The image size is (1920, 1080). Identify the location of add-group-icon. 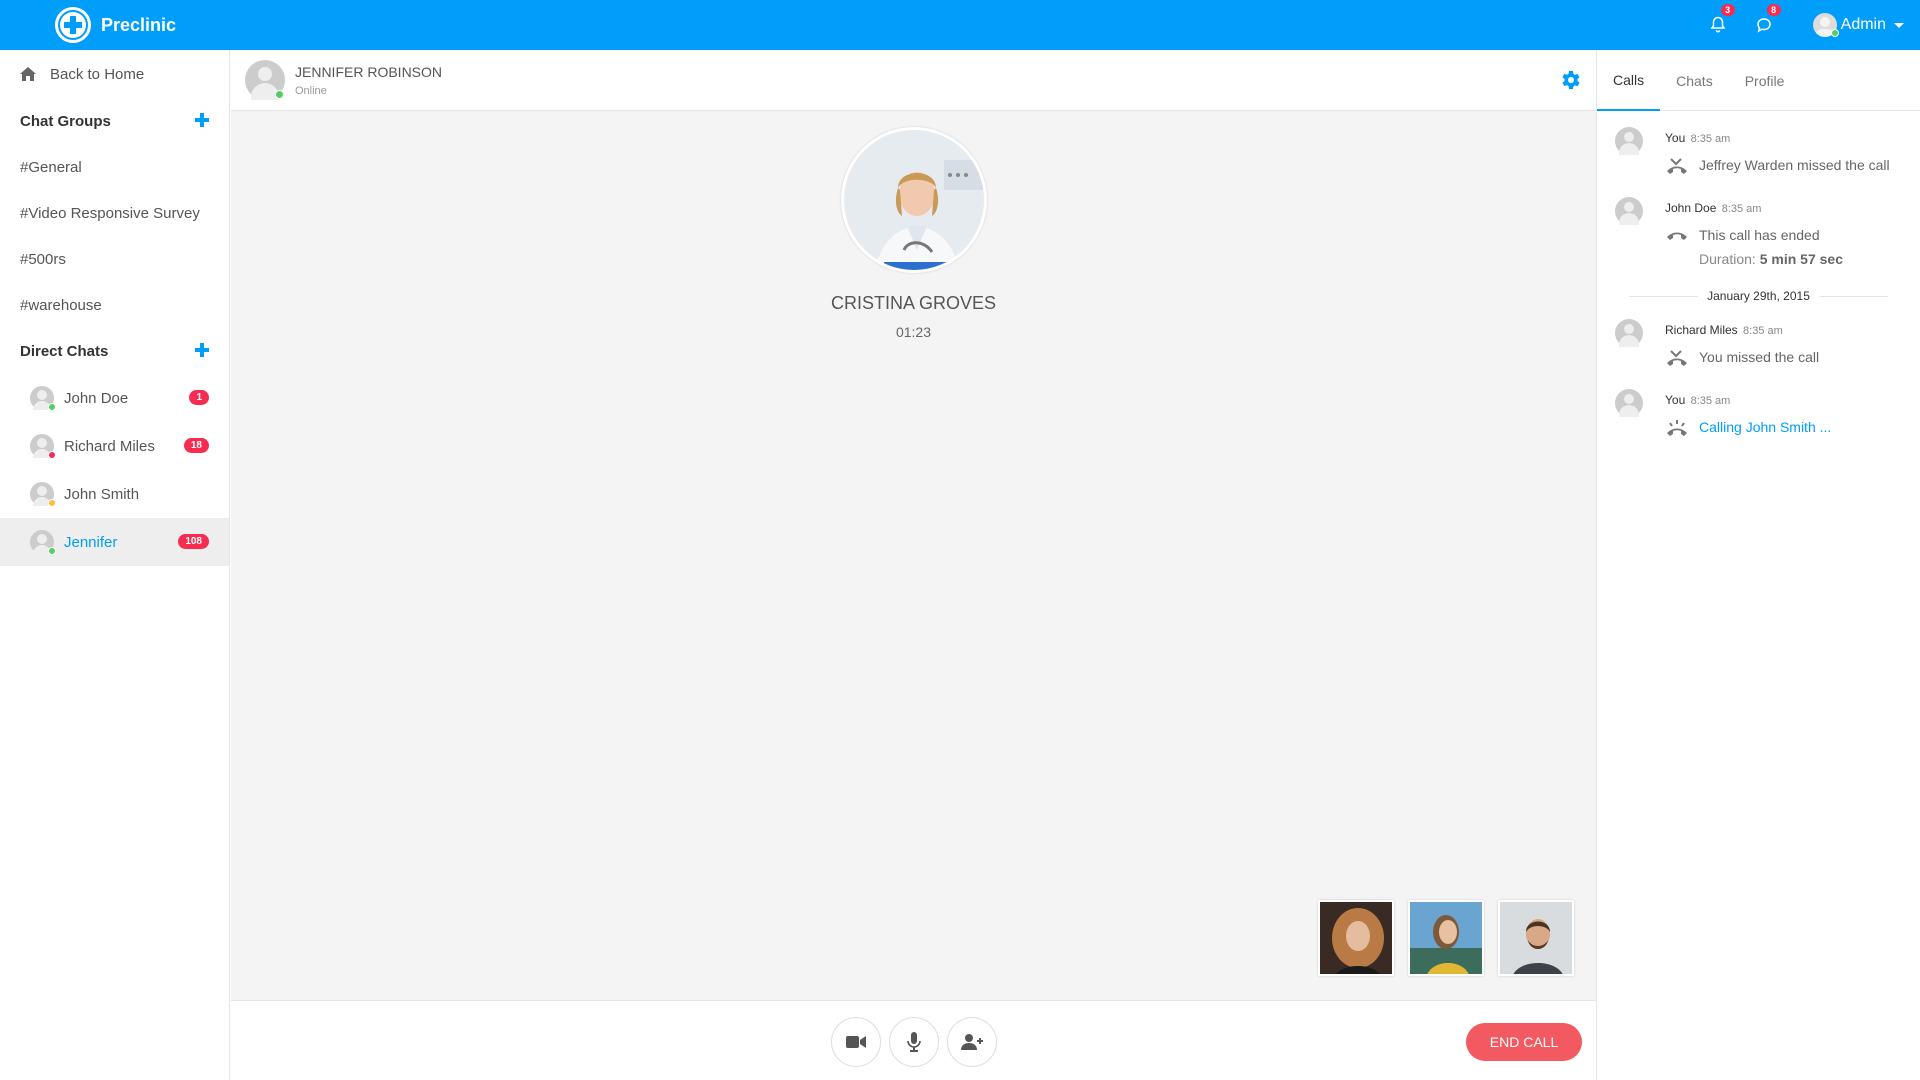
(202, 120).